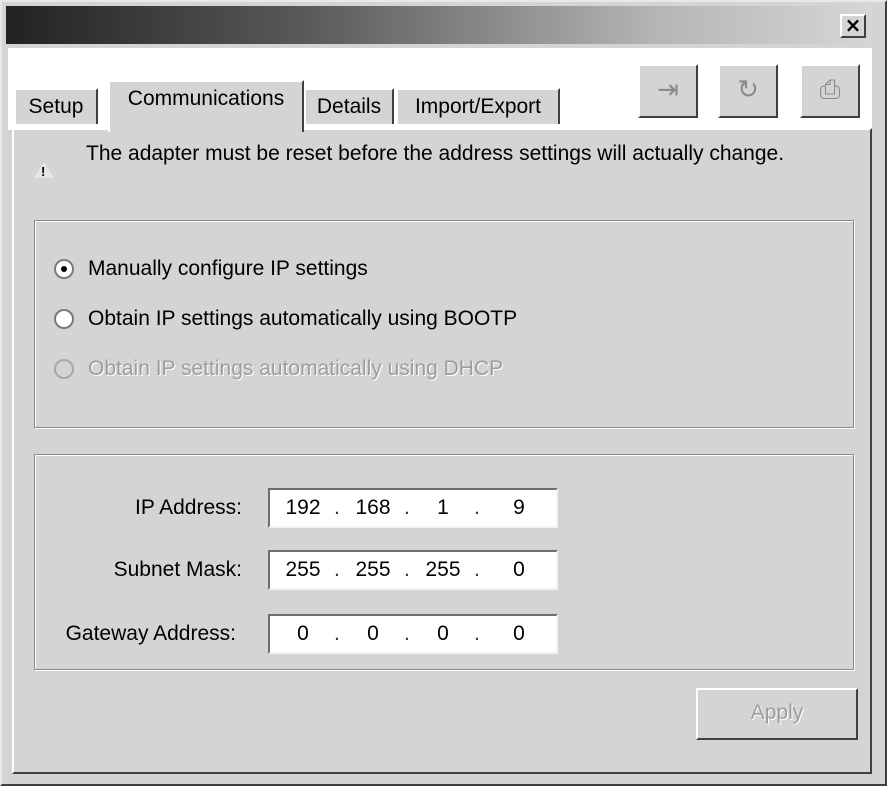  I want to click on gateway-octet-2: 0, so click(373, 633).